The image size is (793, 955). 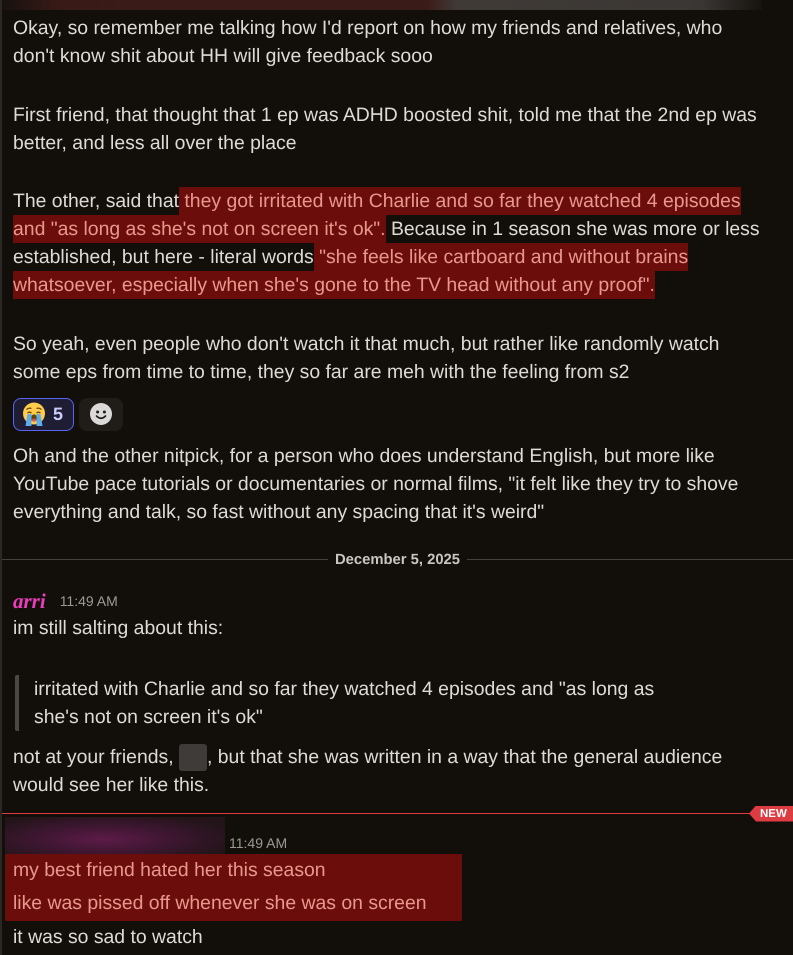 I want to click on add-reaction-button, so click(x=101, y=414).